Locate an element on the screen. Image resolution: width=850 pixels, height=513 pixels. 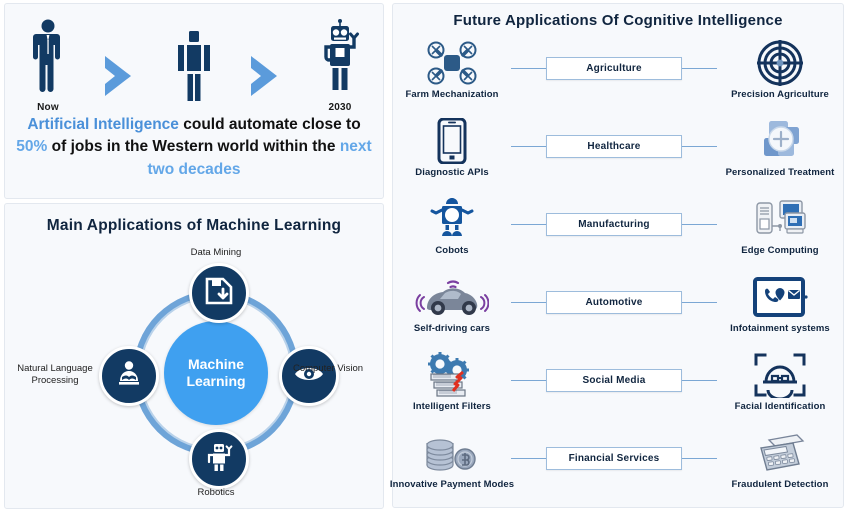
row-connector: Manufacturing is located at coordinates (614, 224).